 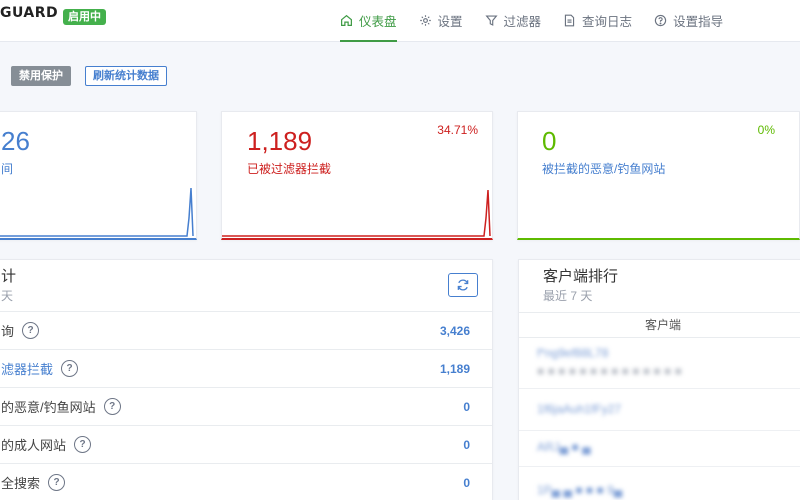 I want to click on document-icon, so click(x=569, y=20).